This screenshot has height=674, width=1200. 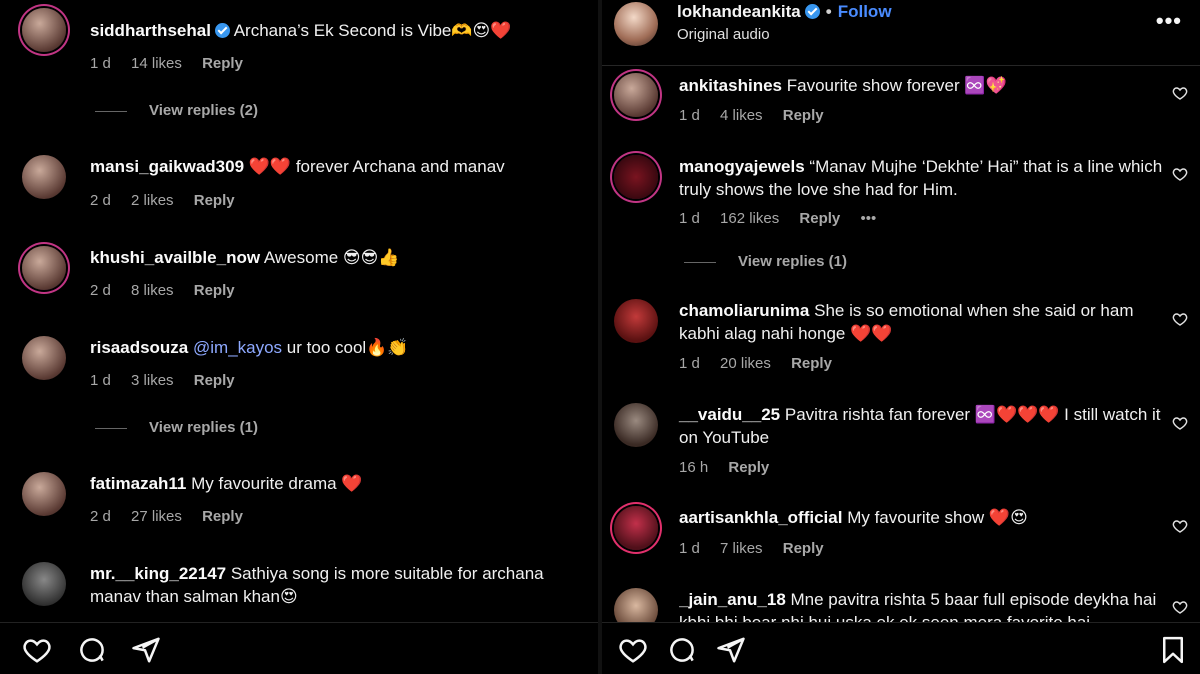 I want to click on header-user-line: lokhandeankita • Follow, so click(x=784, y=11).